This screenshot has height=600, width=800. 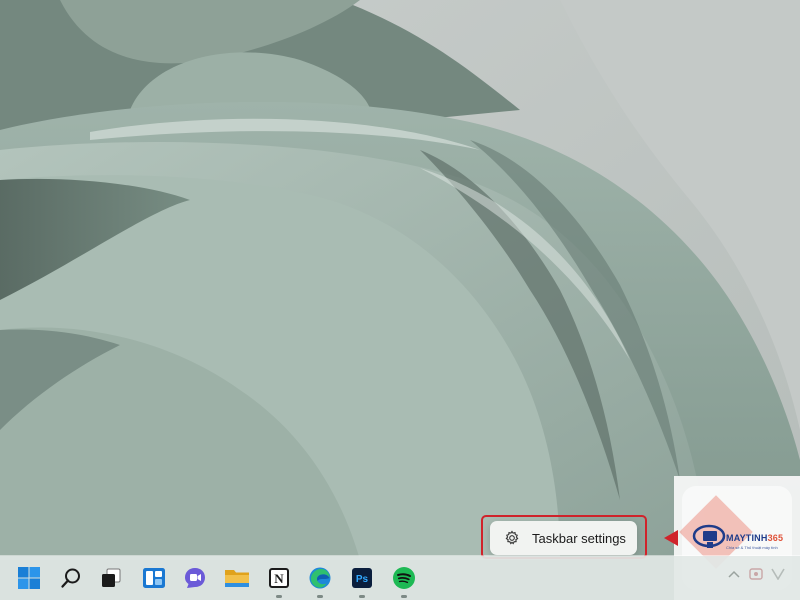 I want to click on taskbar-settings-menu-item: Taskbar settings, so click(x=563, y=538).